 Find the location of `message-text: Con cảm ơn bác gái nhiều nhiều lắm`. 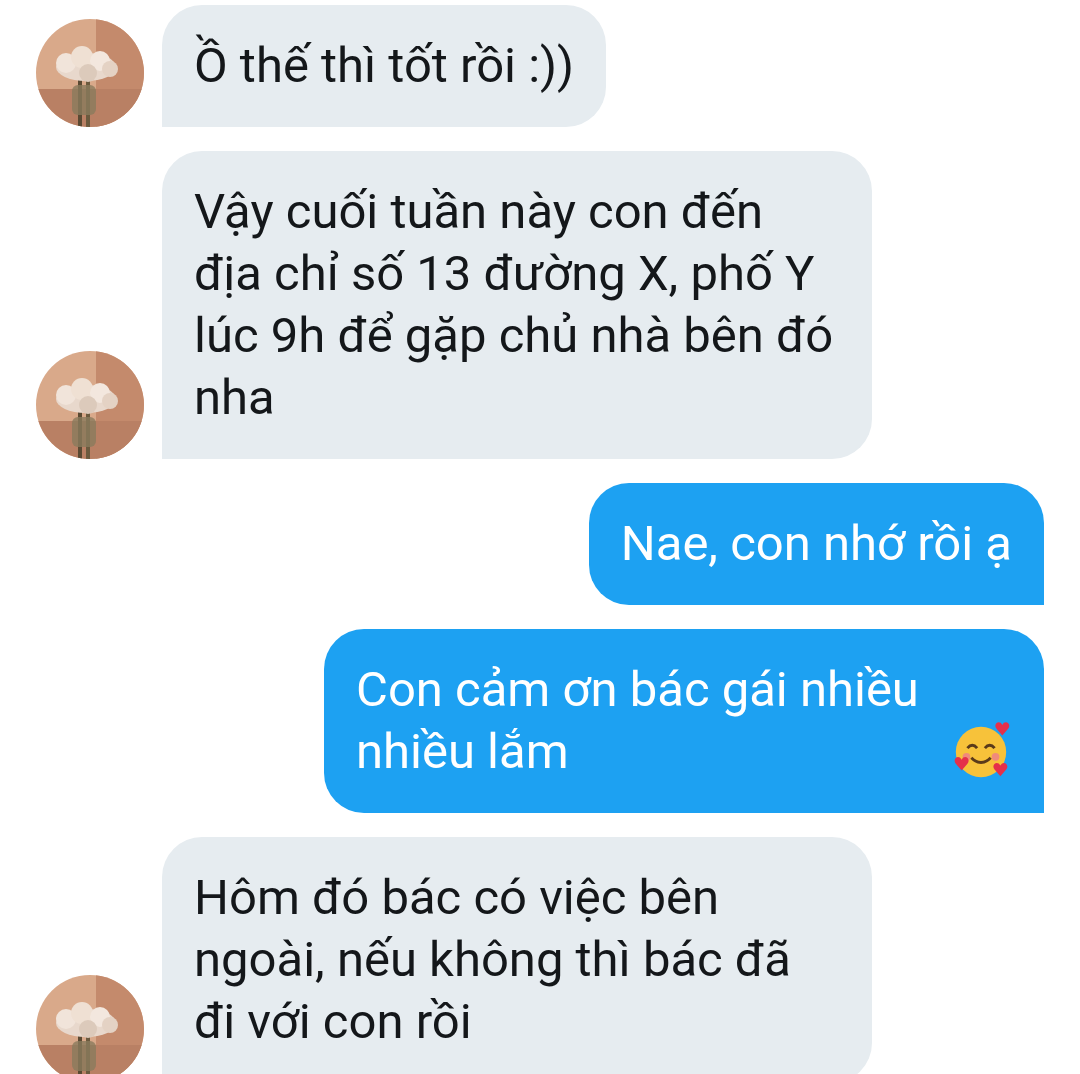

message-text: Con cảm ơn bác gái nhiều nhiều lắm is located at coordinates (638, 721).